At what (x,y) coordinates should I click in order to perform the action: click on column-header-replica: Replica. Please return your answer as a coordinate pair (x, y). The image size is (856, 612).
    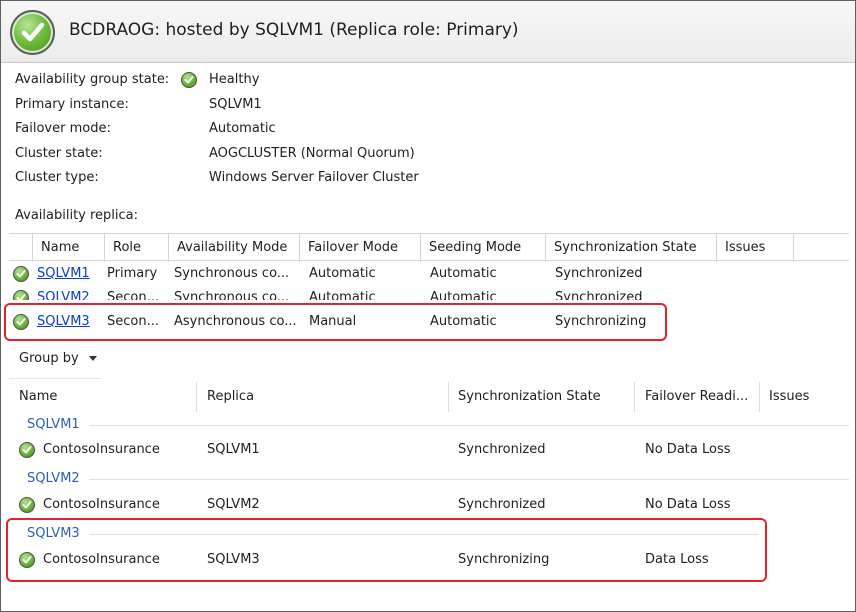
    Looking at the image, I should click on (328, 397).